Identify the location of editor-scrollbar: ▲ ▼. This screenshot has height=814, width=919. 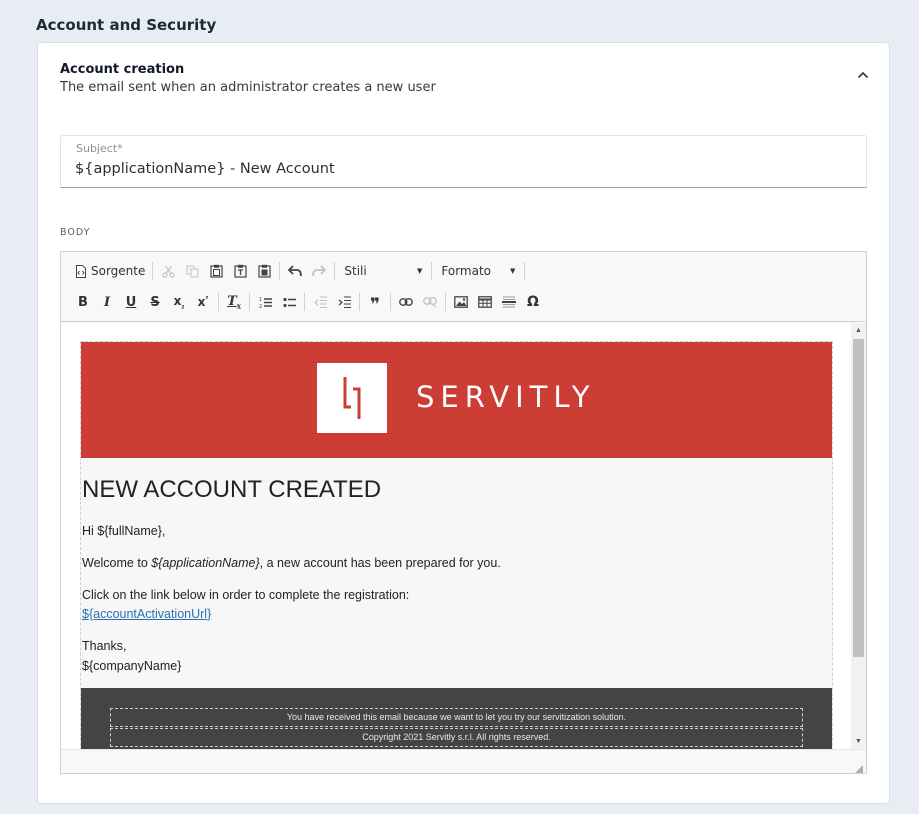
(858, 536).